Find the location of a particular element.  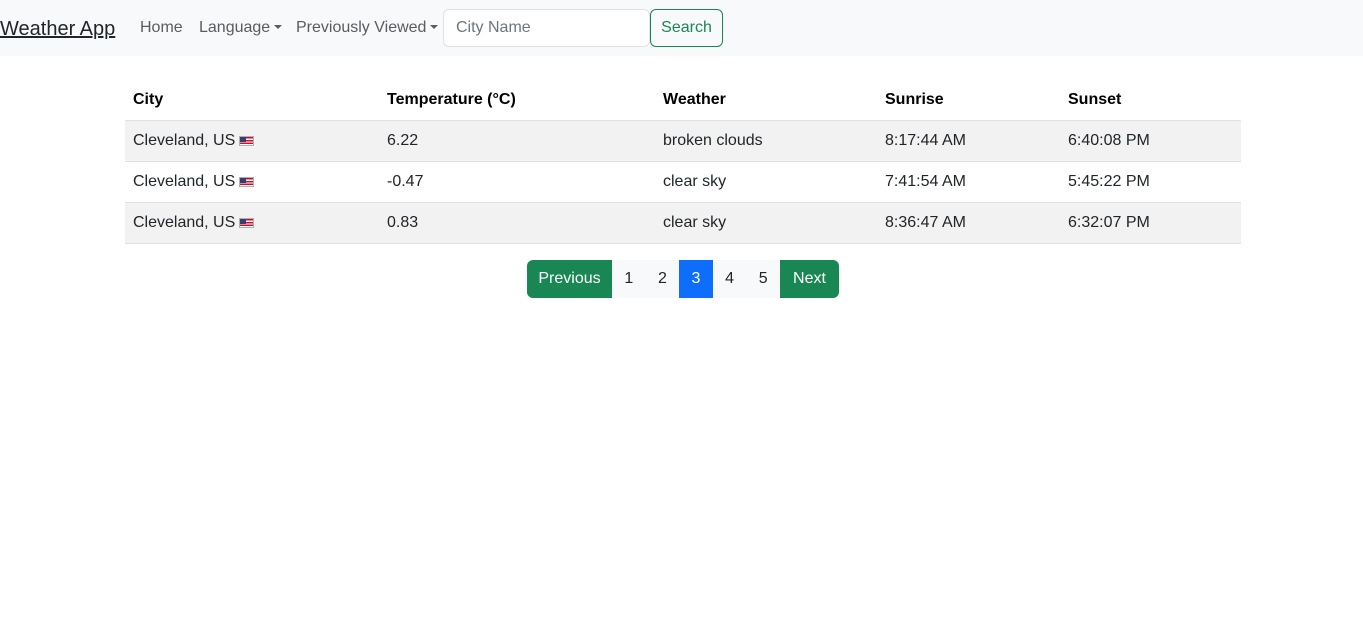

brand-link: Weather App is located at coordinates (57, 29).